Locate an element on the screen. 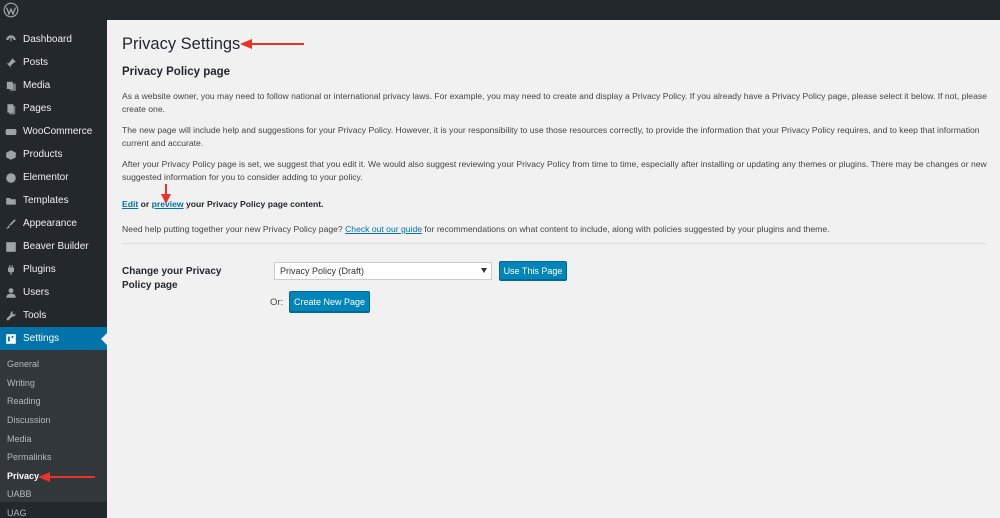 The width and height of the screenshot is (1000, 518). submenu-item-media: Media is located at coordinates (53, 438).